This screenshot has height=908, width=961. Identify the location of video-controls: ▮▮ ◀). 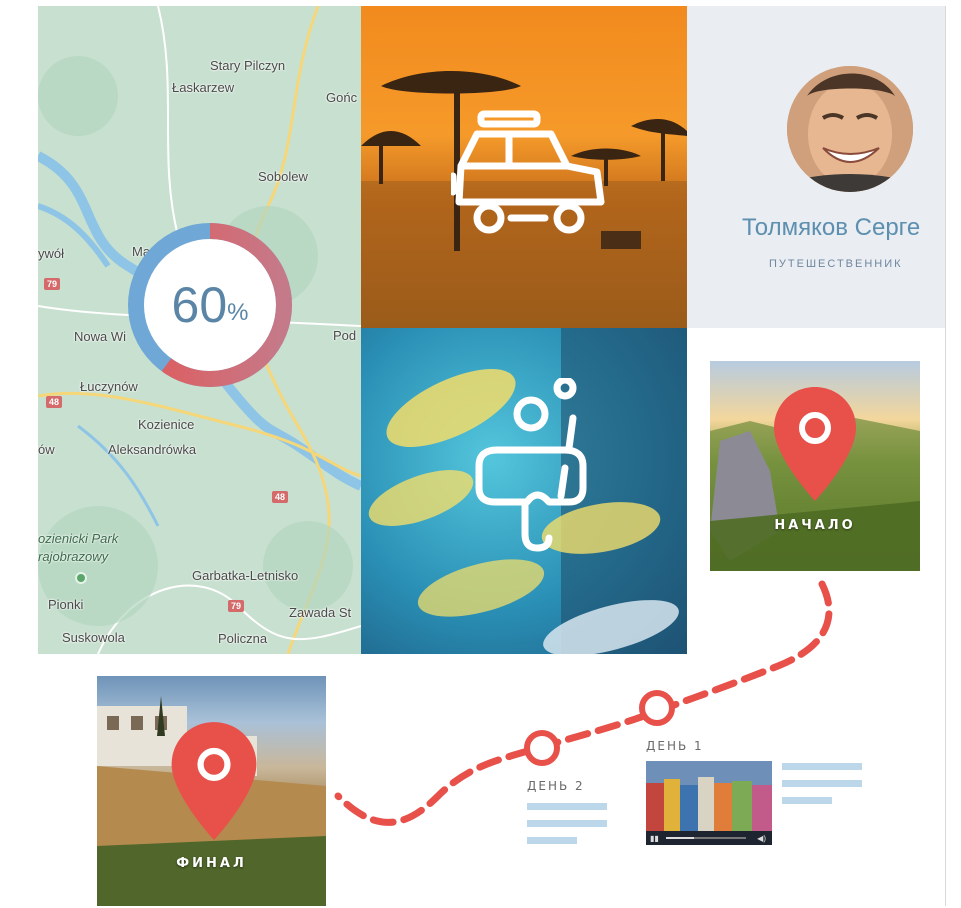
(709, 838).